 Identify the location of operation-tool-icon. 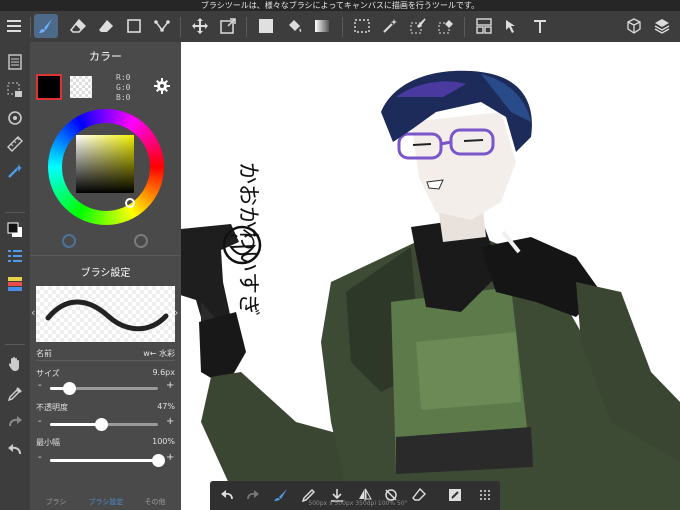
(512, 26).